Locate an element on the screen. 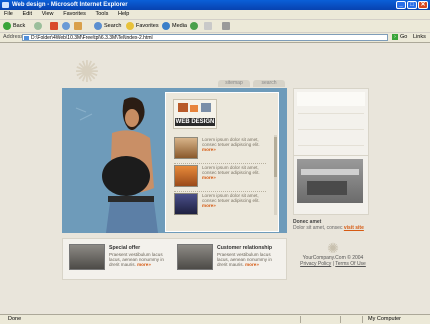  home-icon is located at coordinates (78, 26).